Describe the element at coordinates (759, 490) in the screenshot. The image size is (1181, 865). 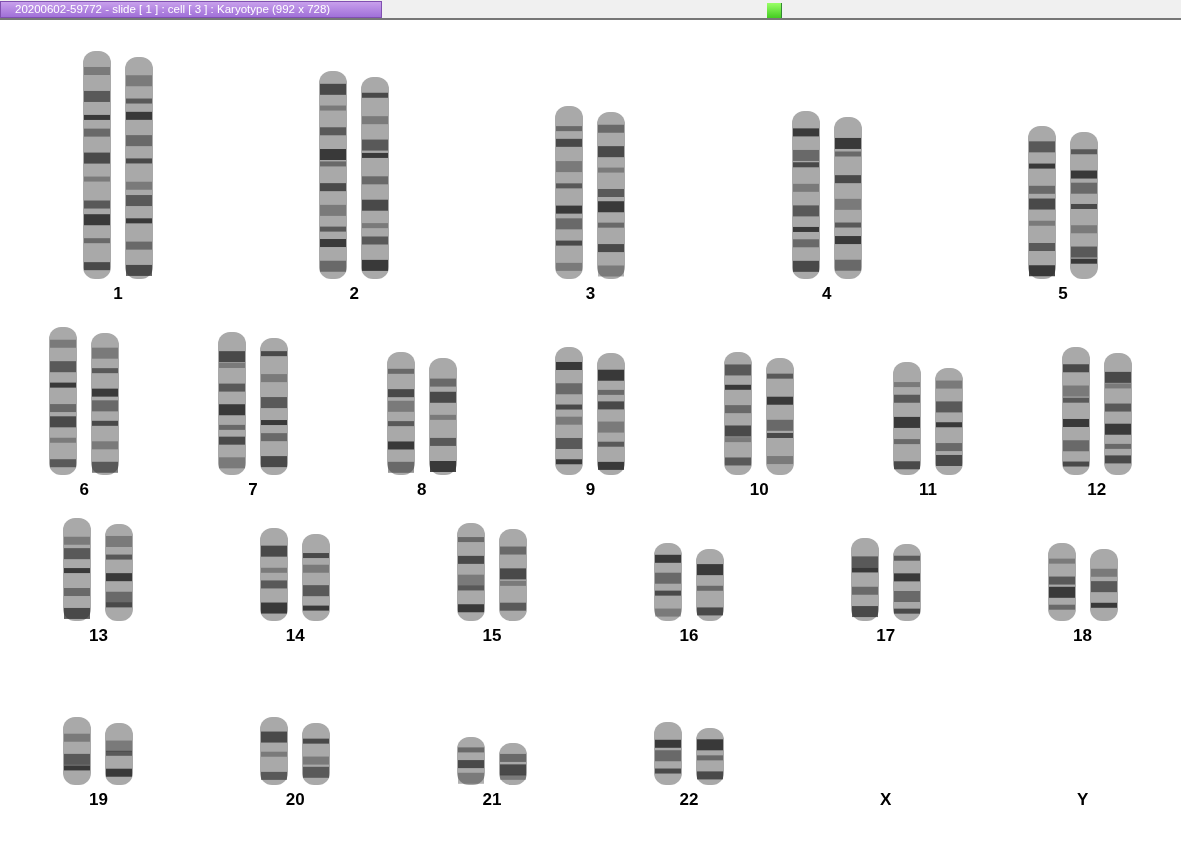
I see `chromosome-label: 10` at that location.